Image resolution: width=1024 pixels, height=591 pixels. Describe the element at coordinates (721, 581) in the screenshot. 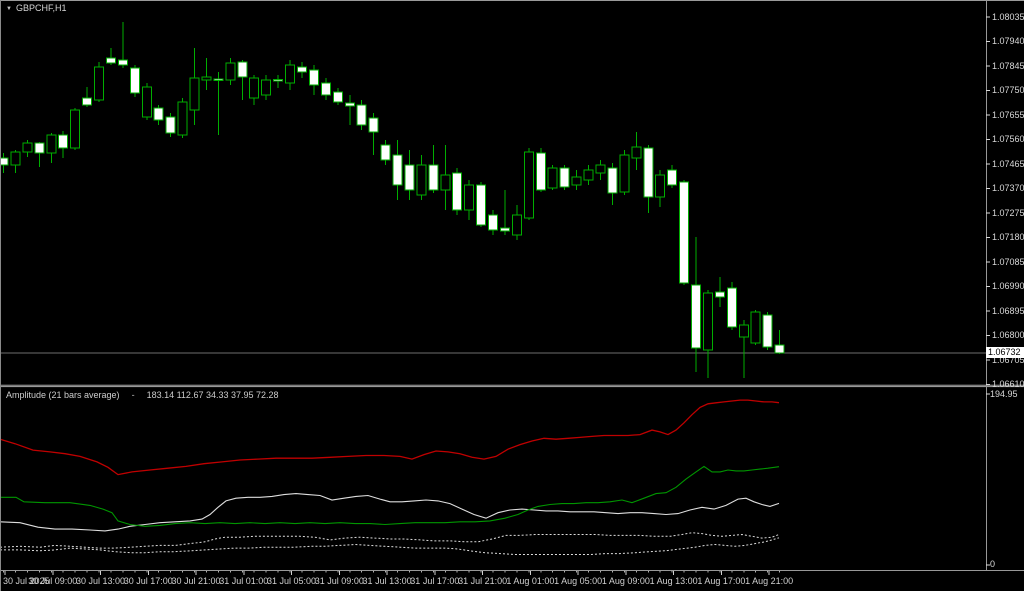

I see `time-axis-label: 1 Aug 17:00` at that location.